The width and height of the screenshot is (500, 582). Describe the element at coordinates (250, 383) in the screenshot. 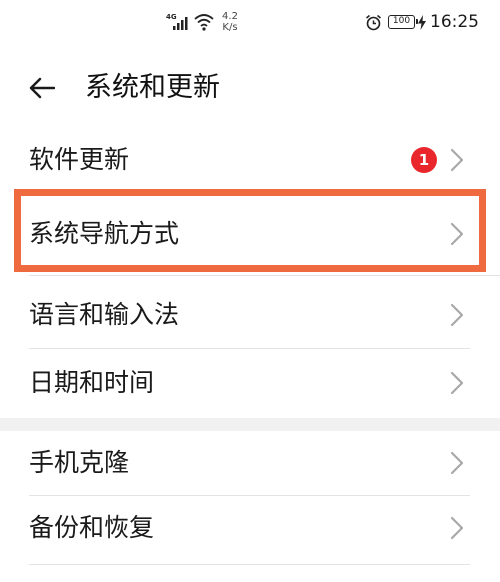

I see `menu-item-date-time: 日期和时间` at that location.